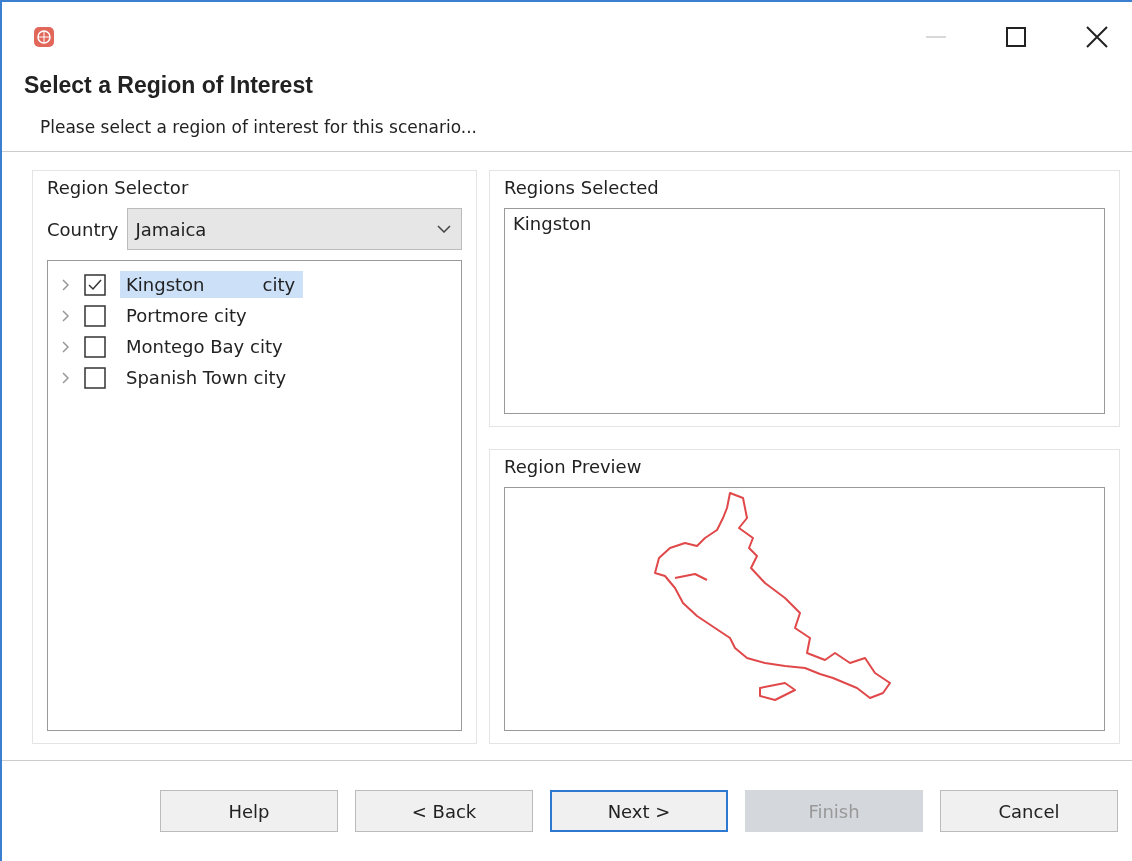 This screenshot has height=861, width=1132. I want to click on tree-item: Kingston city, so click(212, 284).